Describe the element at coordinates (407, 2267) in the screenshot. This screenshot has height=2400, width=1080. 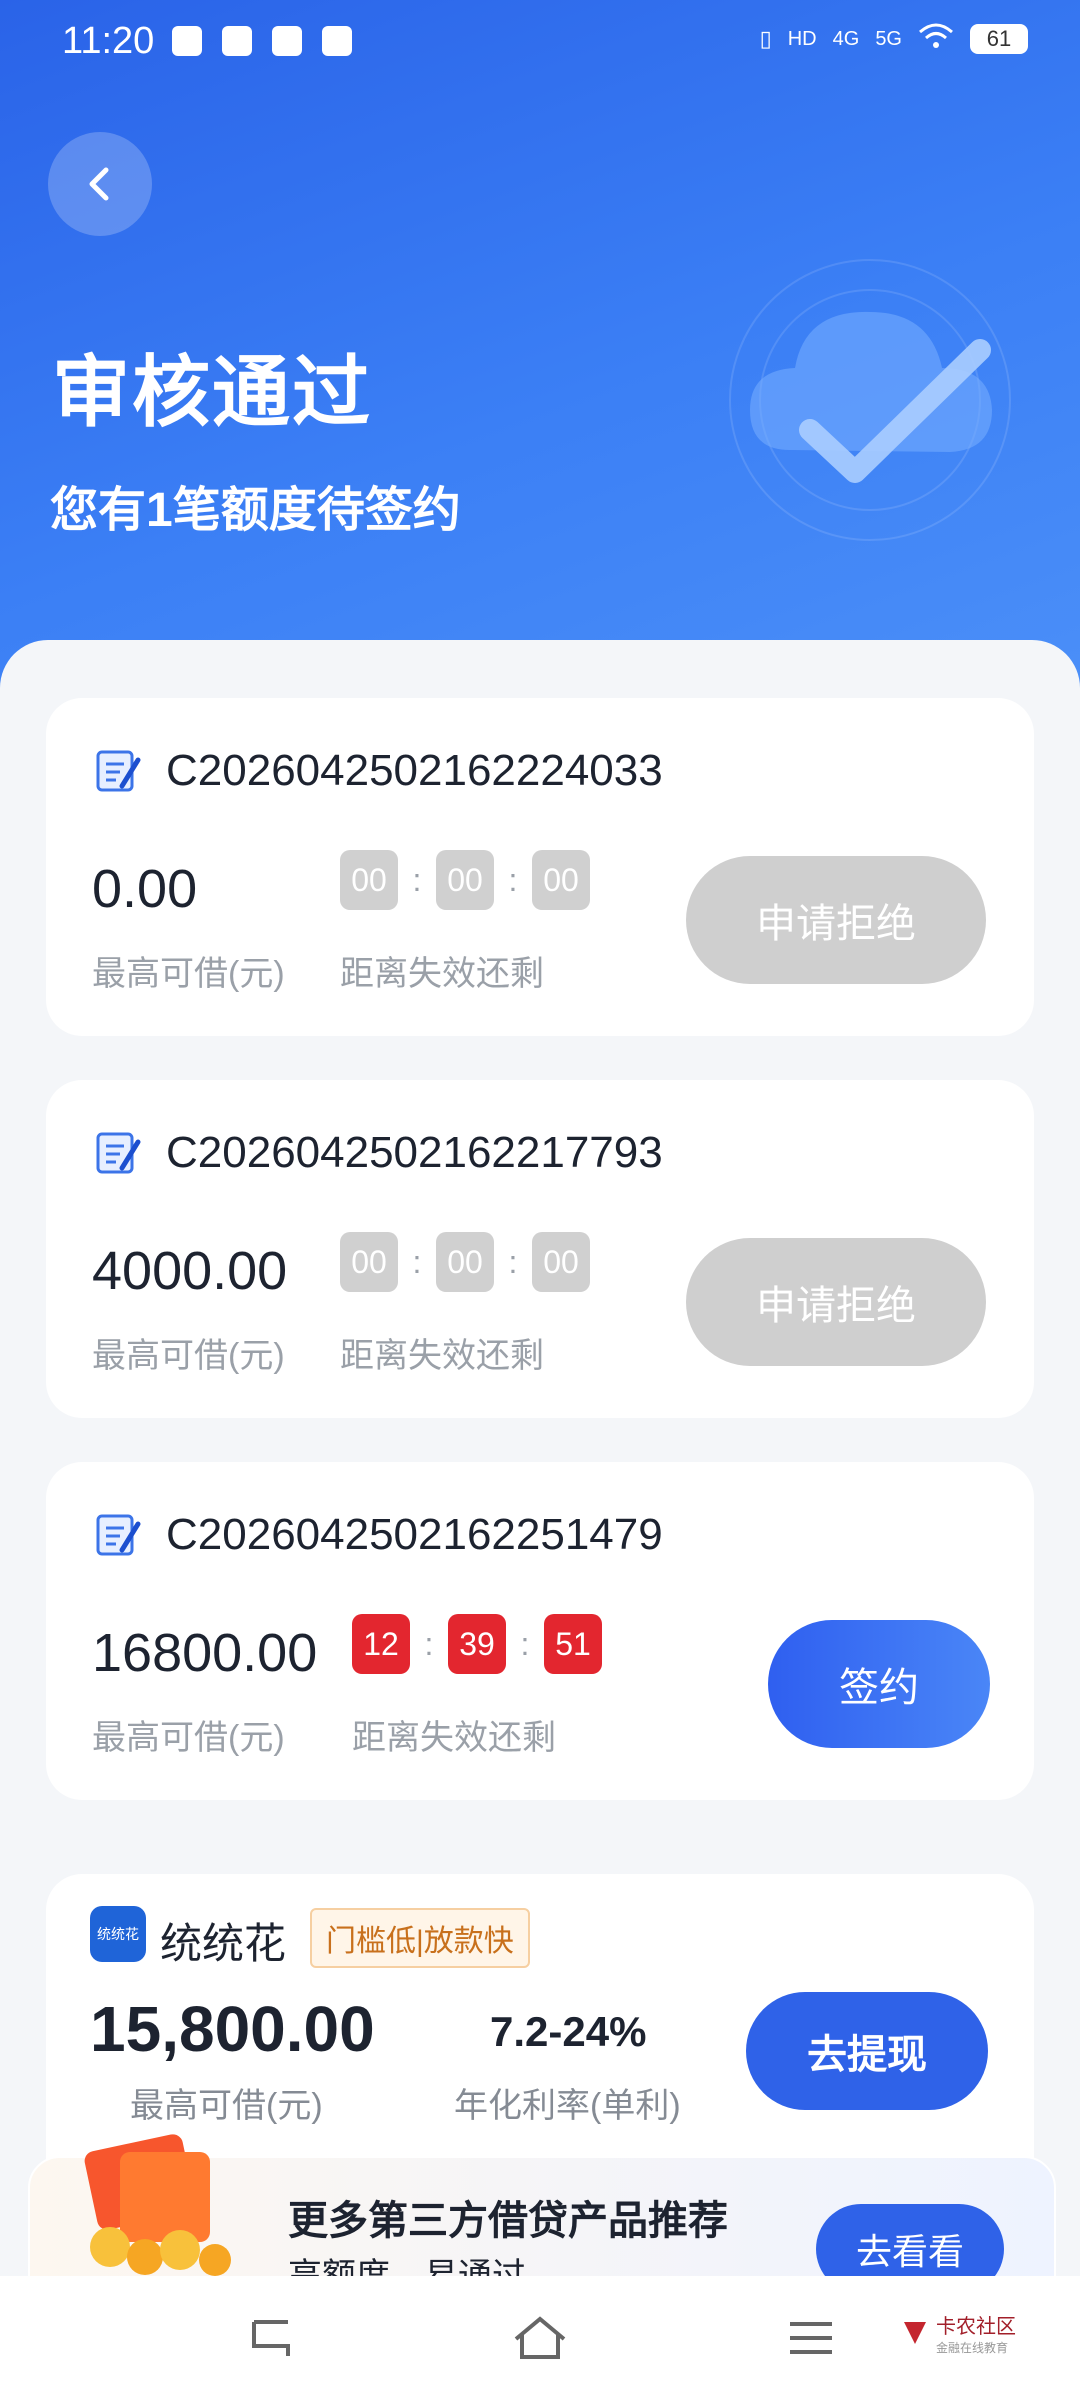
I see `banner-subtitle: 高额度，易通过` at that location.